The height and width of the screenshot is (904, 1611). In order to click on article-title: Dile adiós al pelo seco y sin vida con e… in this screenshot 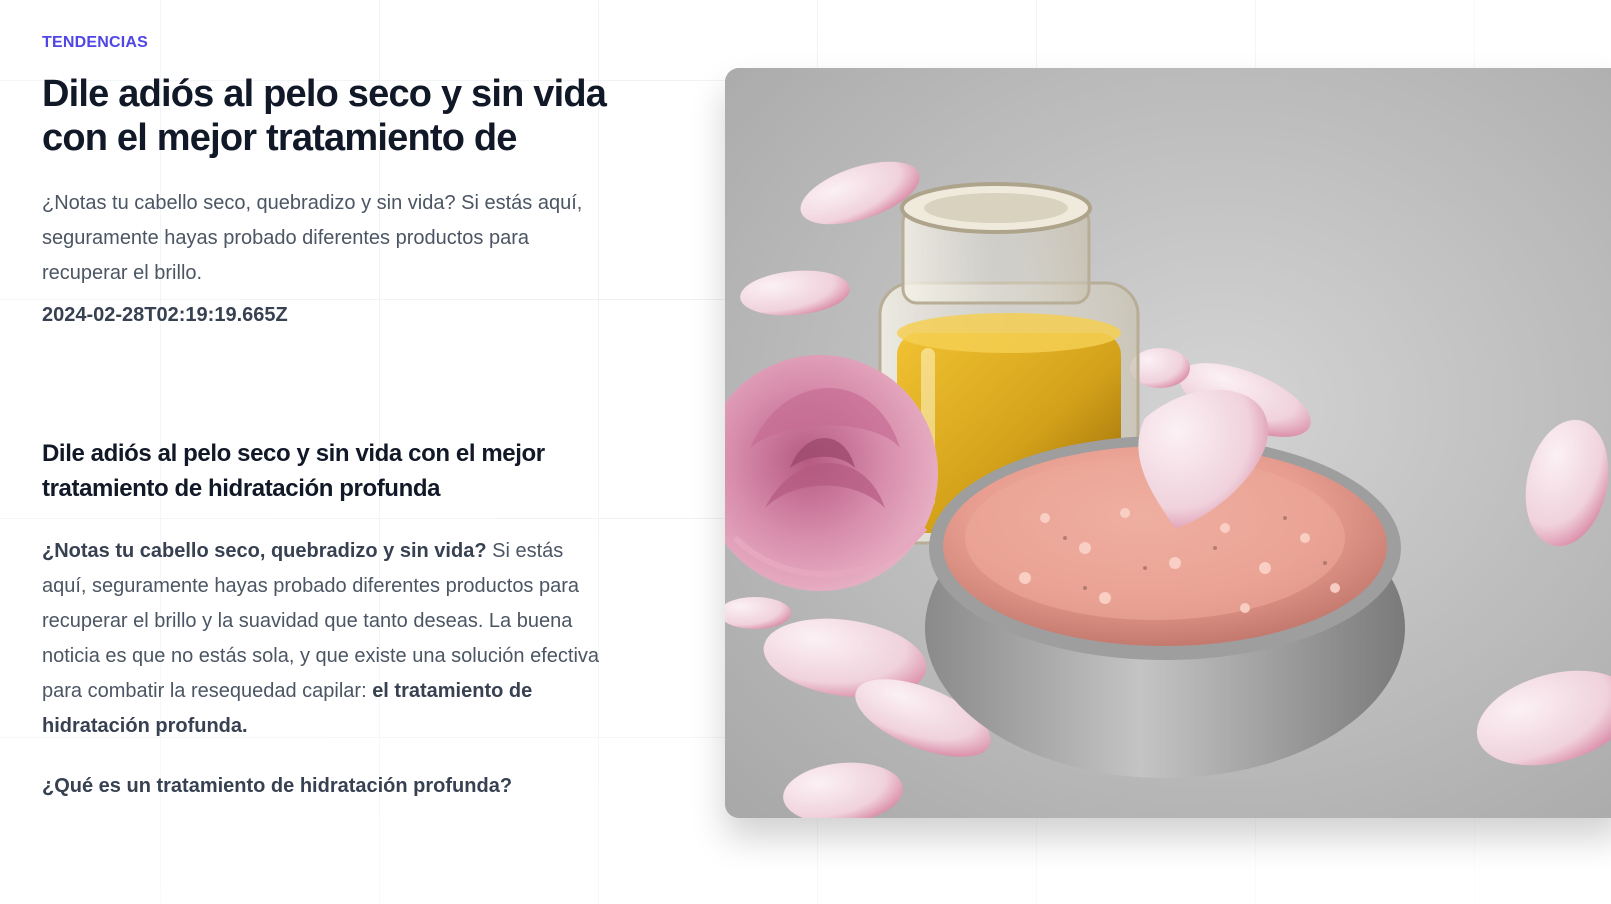, I will do `click(324, 116)`.